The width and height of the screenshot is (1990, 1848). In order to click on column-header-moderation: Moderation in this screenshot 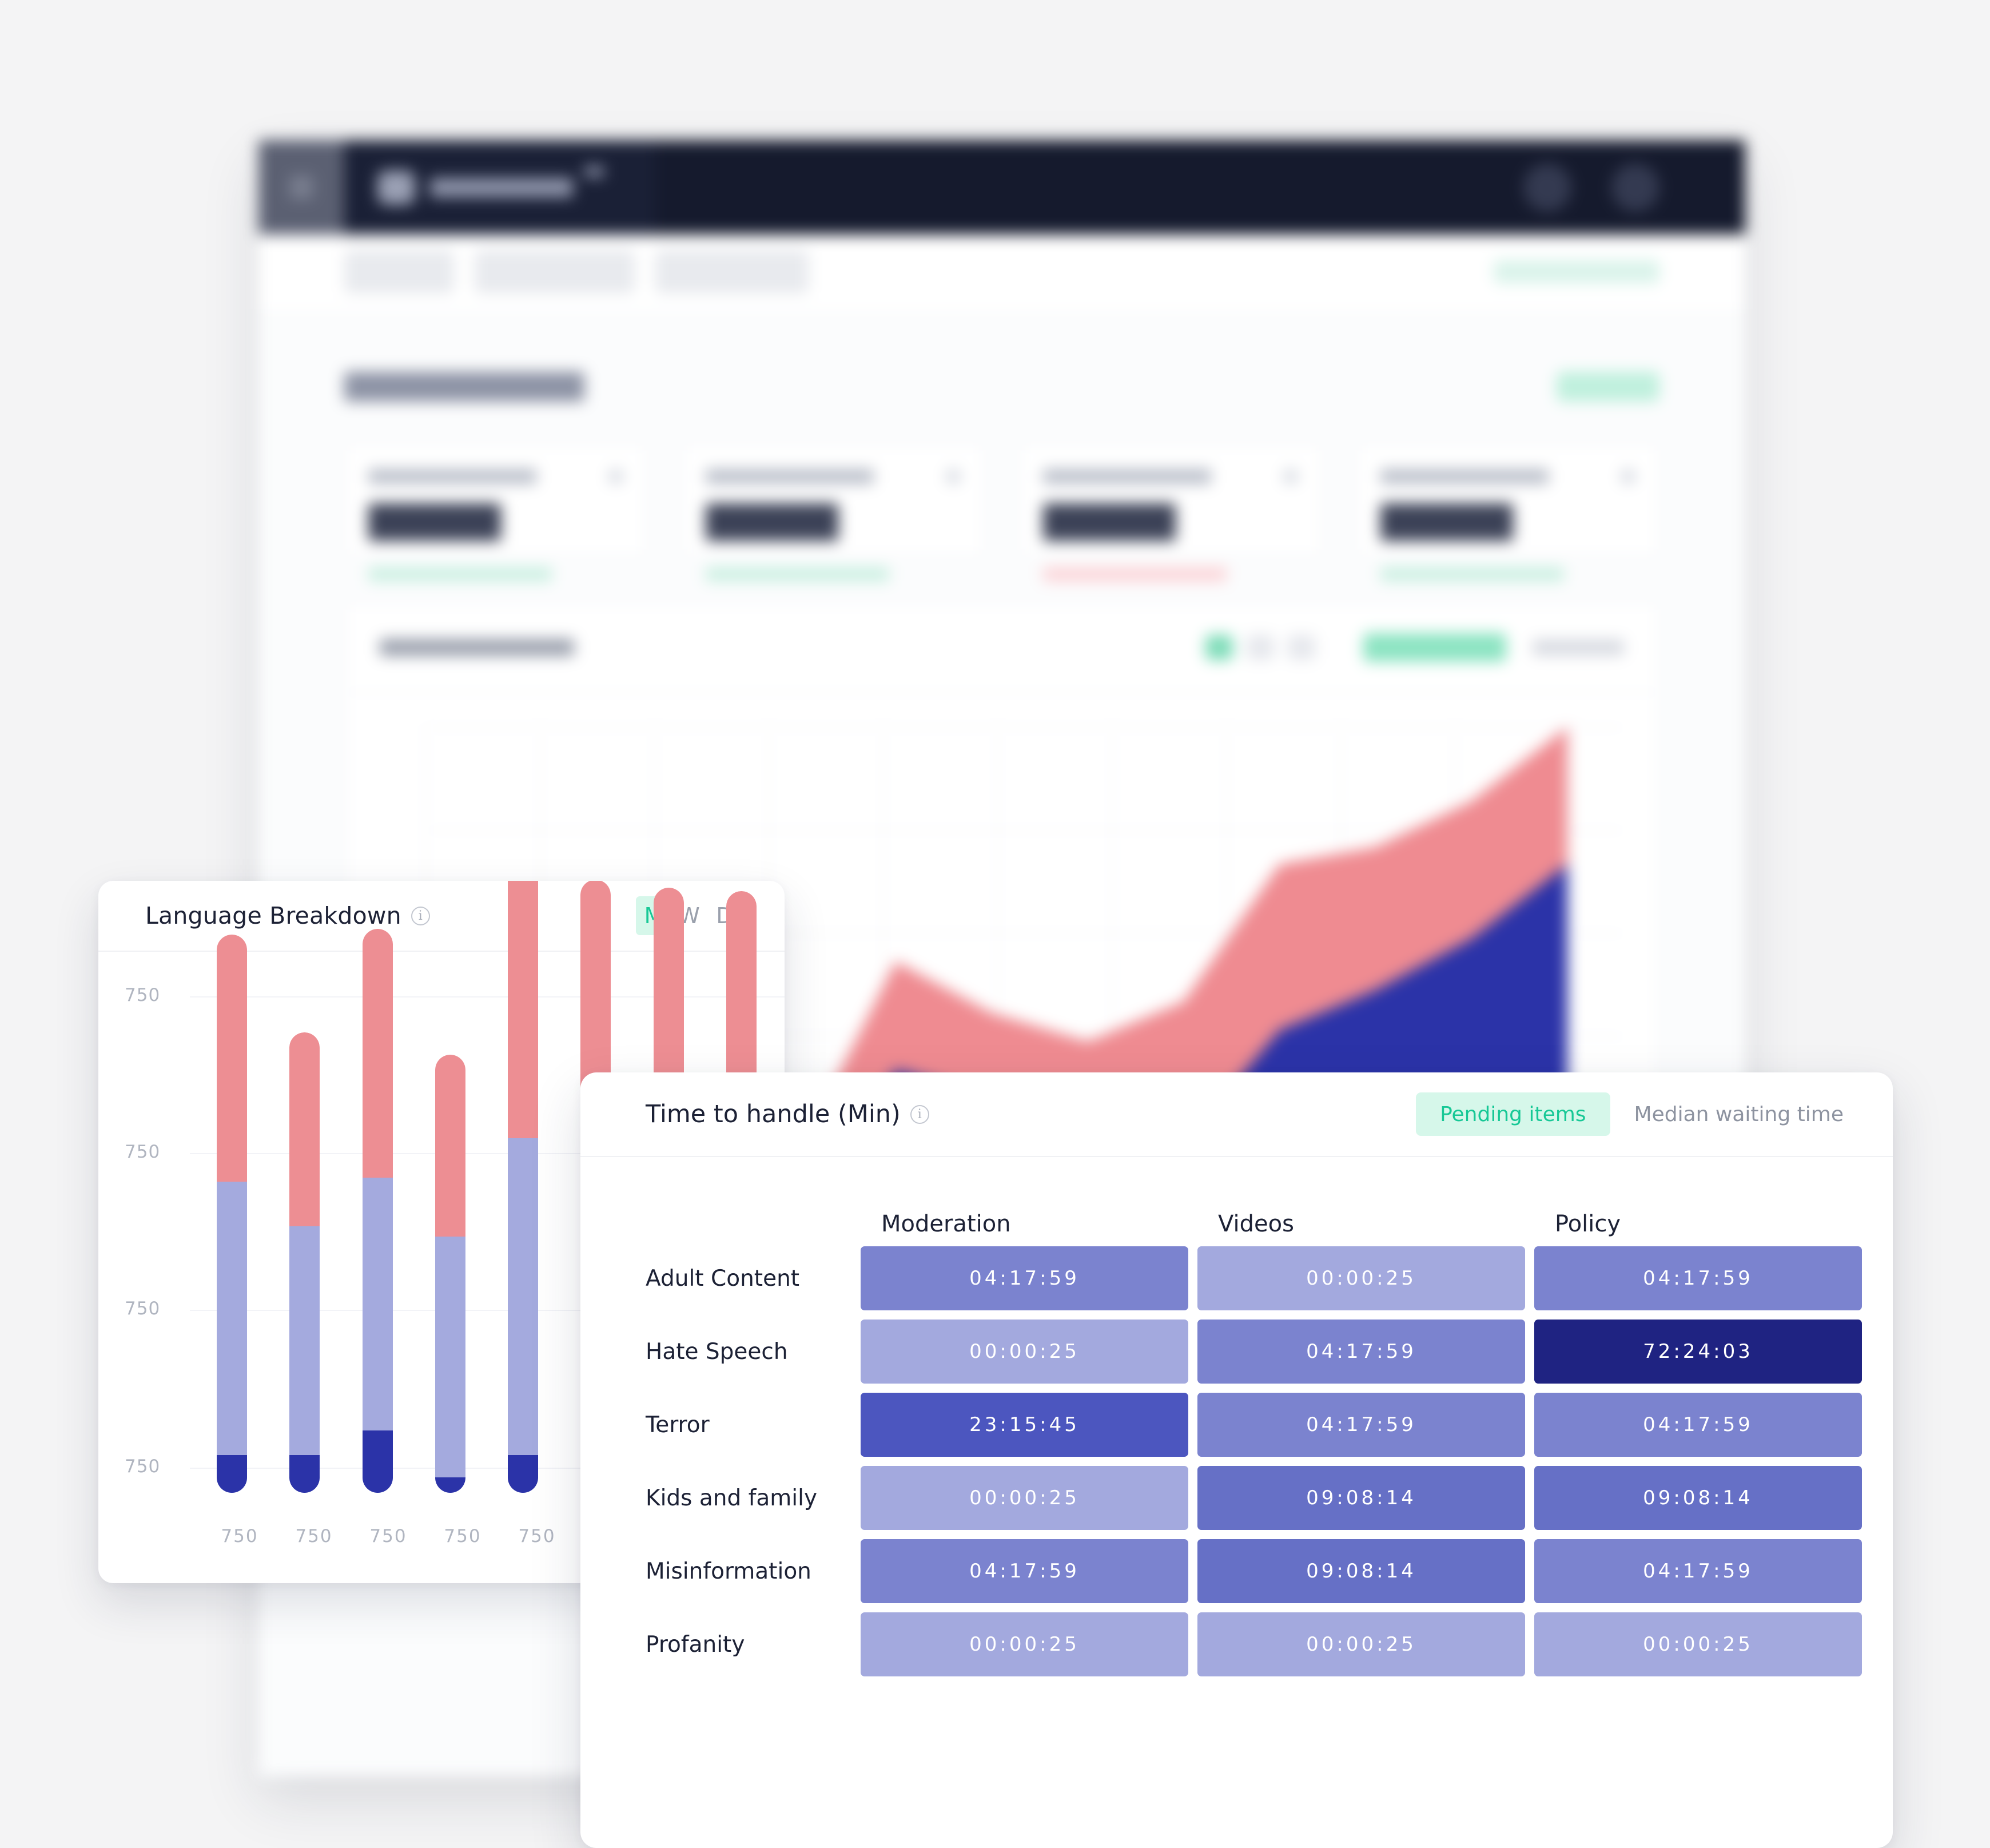, I will do `click(946, 1224)`.